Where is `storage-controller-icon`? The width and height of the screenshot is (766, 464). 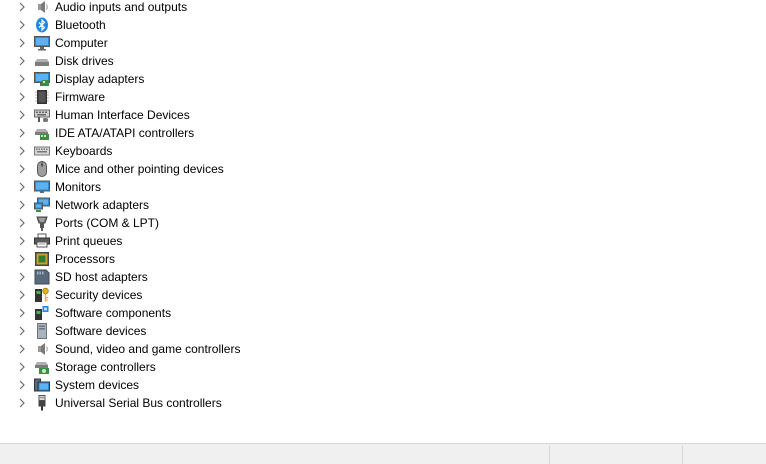
storage-controller-icon is located at coordinates (42, 367).